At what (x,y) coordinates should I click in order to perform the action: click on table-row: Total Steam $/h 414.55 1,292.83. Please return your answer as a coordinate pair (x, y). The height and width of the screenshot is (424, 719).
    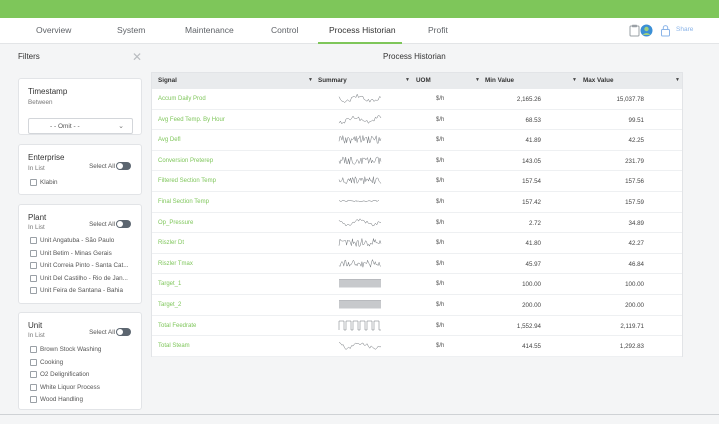
    Looking at the image, I should click on (417, 346).